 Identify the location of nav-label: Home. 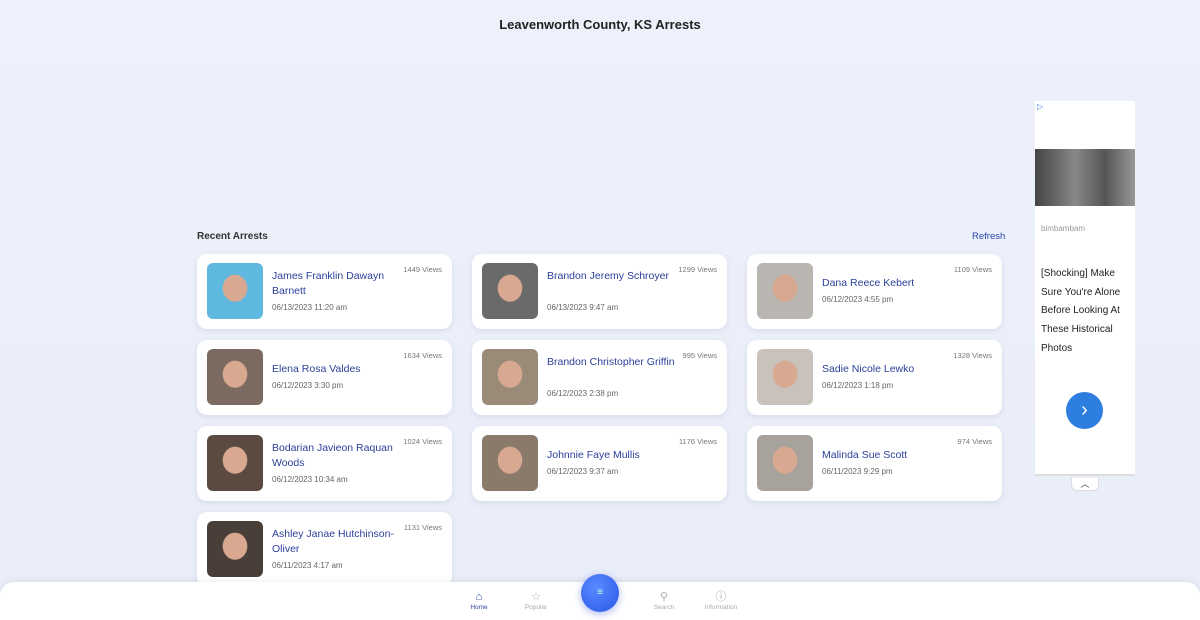
(479, 607).